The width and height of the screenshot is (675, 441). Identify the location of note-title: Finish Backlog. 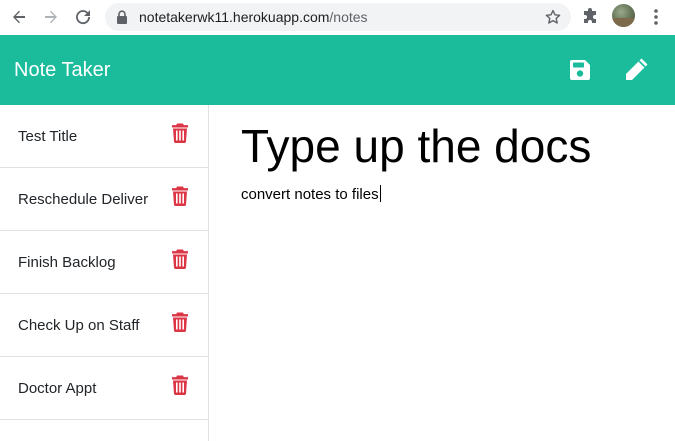
(67, 262).